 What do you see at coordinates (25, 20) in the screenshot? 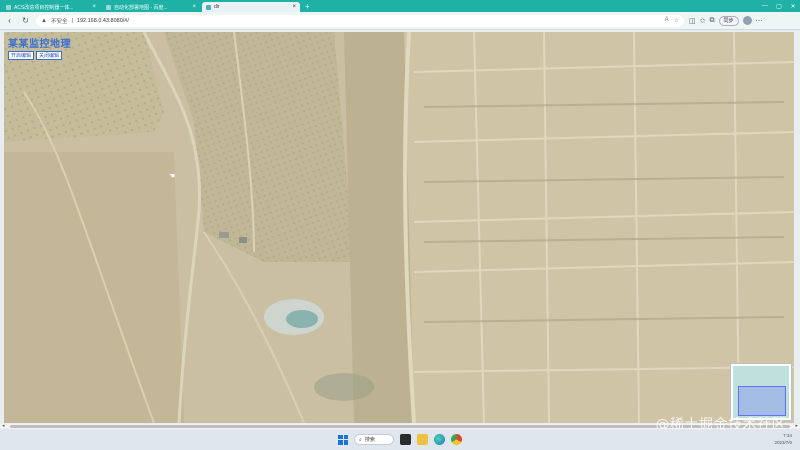
I see `refresh-icon: ↻` at bounding box center [25, 20].